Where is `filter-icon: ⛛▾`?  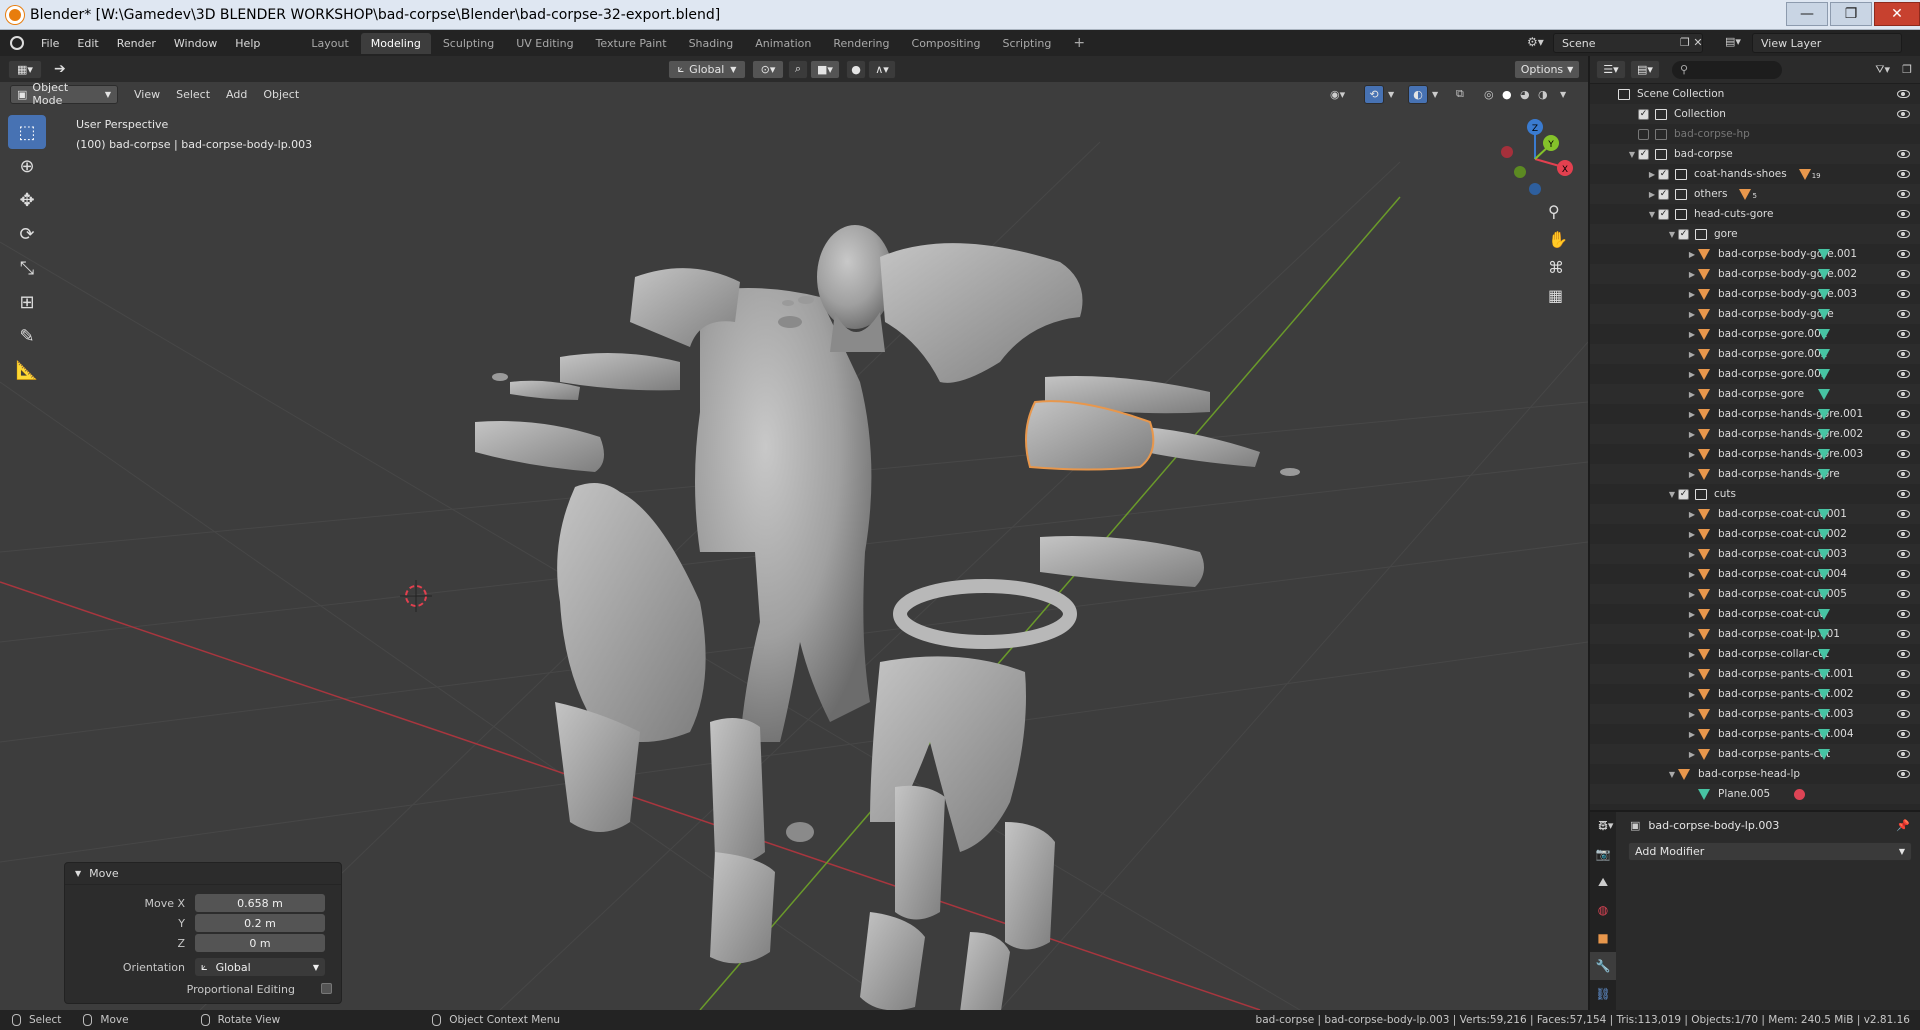 filter-icon: ⛛▾ is located at coordinates (1882, 70).